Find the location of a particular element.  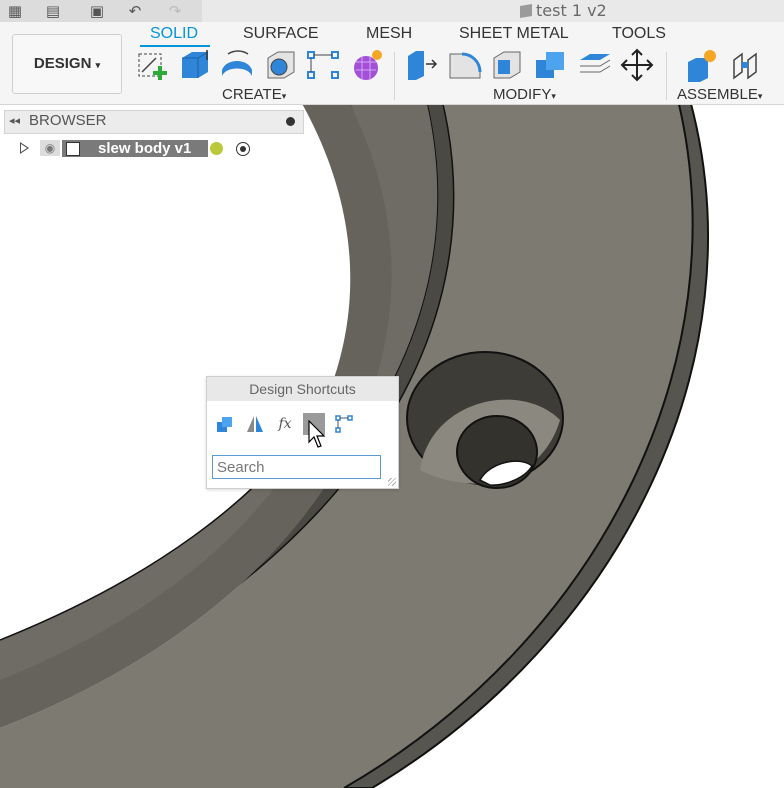

shortcuts-title: Design Shortcuts is located at coordinates (302, 389).